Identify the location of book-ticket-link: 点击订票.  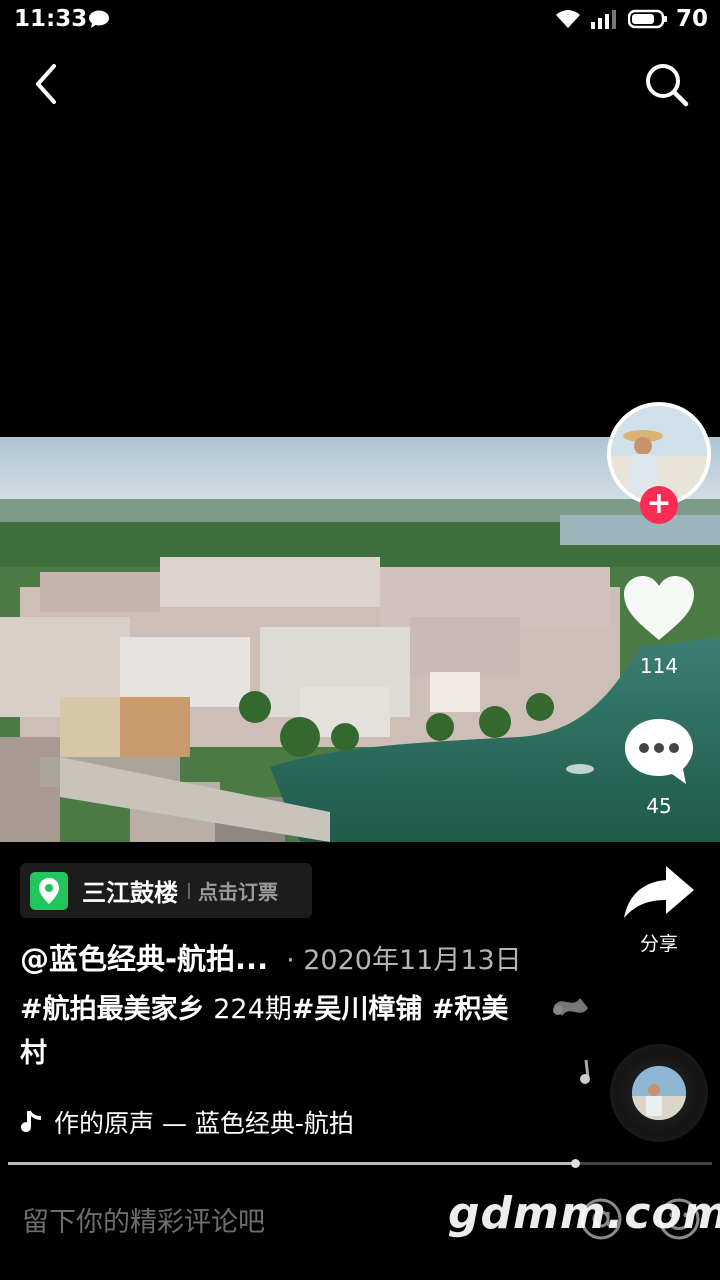
(238, 890).